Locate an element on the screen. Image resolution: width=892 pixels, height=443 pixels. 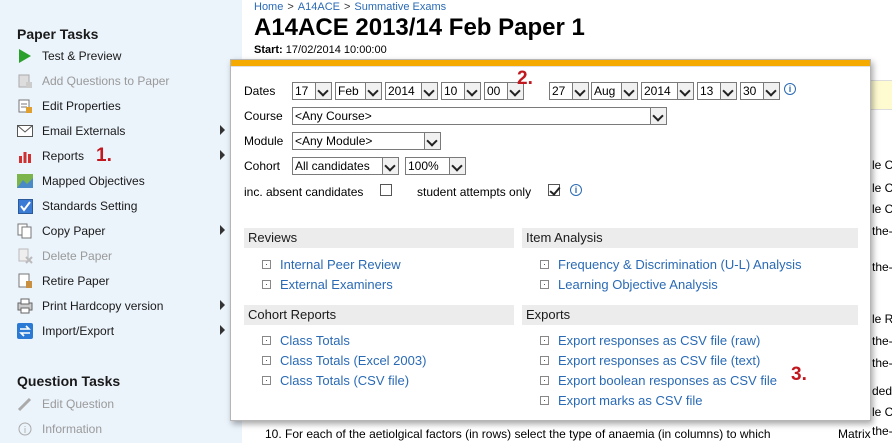
menu-email-externals: Email Externals is located at coordinates (123, 131).